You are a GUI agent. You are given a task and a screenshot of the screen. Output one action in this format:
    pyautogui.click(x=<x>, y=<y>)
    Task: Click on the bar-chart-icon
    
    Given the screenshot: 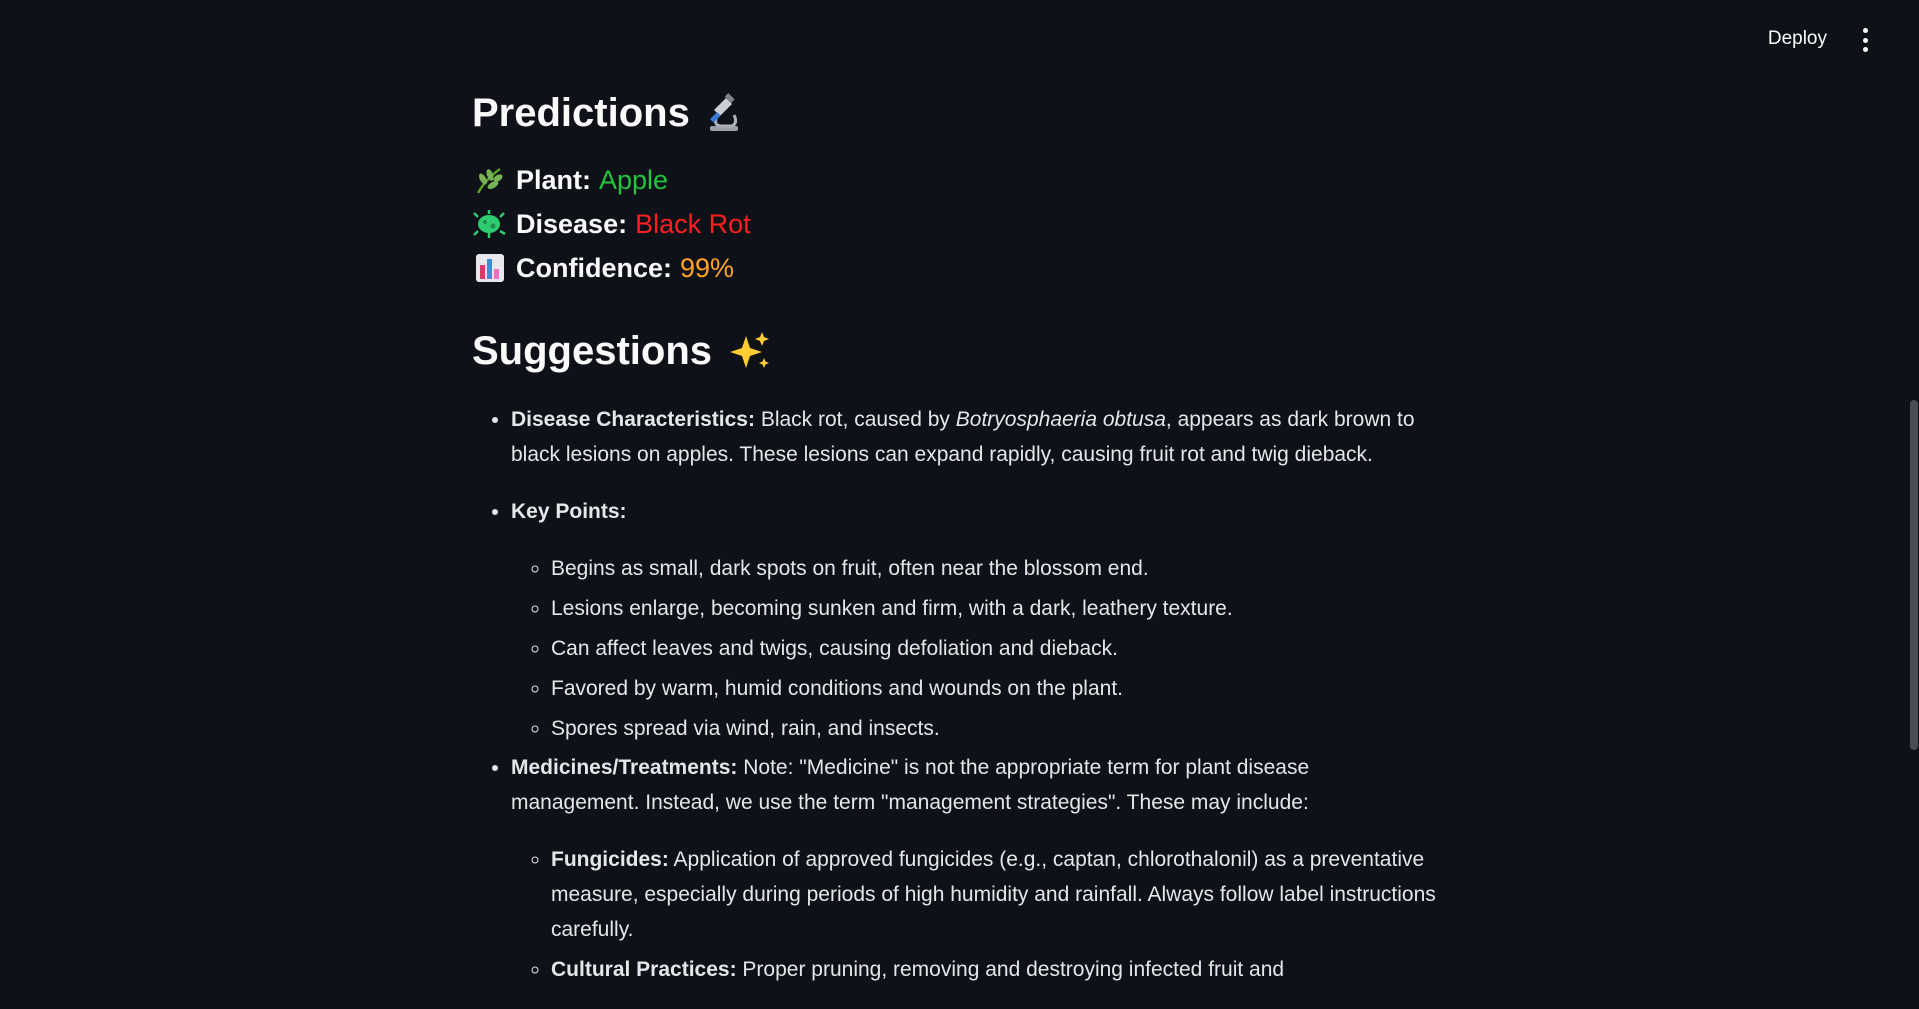 What is the action you would take?
    pyautogui.click(x=490, y=268)
    